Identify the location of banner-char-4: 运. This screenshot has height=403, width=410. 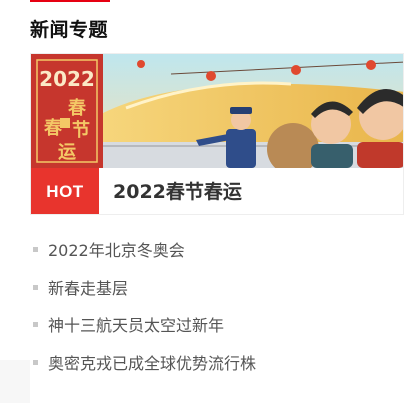
(67, 152).